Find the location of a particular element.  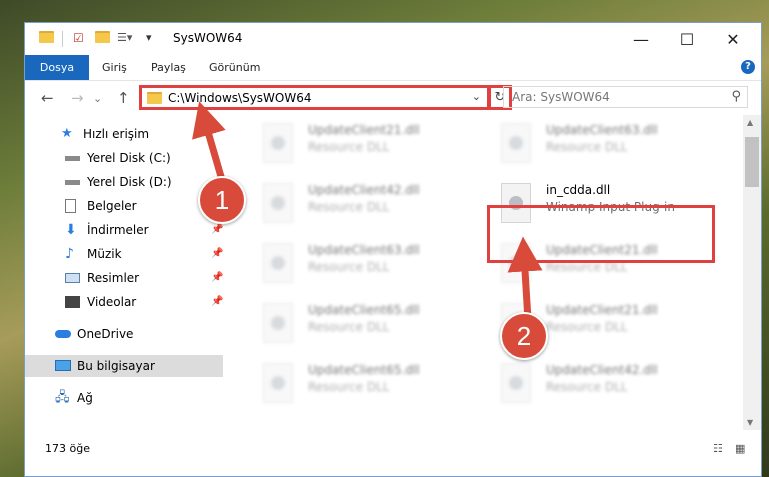

sidebar-item-network: 🖧 Ağ is located at coordinates (125, 398).